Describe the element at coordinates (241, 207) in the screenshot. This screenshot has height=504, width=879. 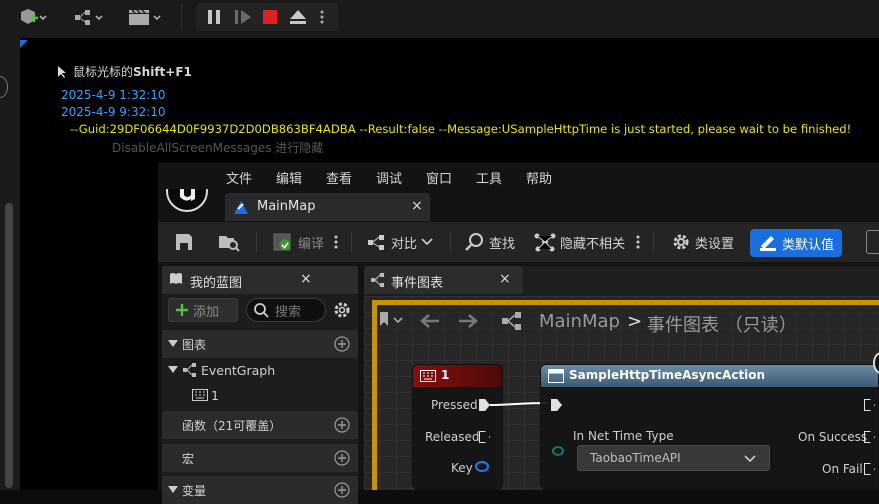
I see `blueprint-asset-icon` at that location.